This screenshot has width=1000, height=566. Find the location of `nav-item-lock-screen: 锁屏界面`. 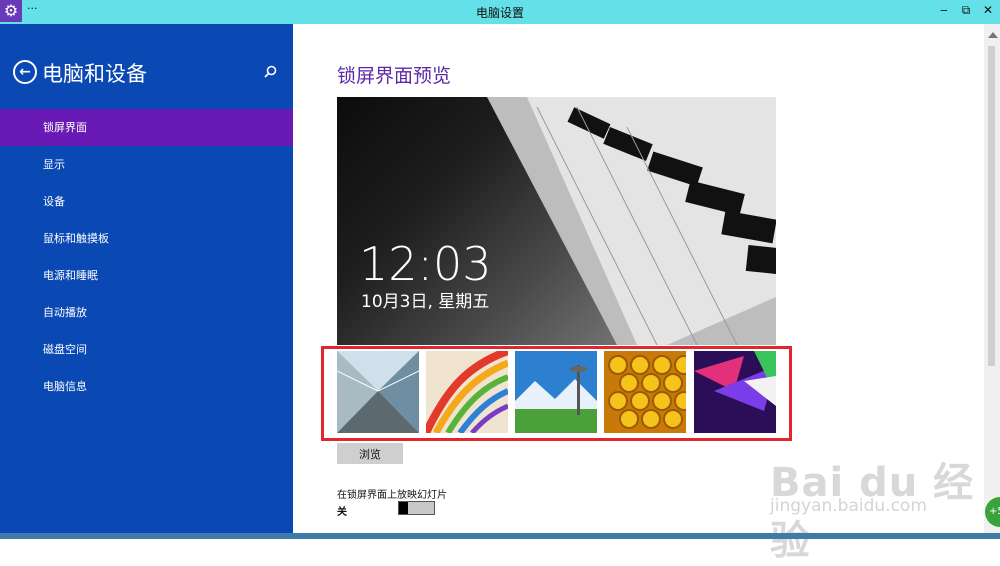

nav-item-lock-screen: 锁屏界面 is located at coordinates (146, 127).